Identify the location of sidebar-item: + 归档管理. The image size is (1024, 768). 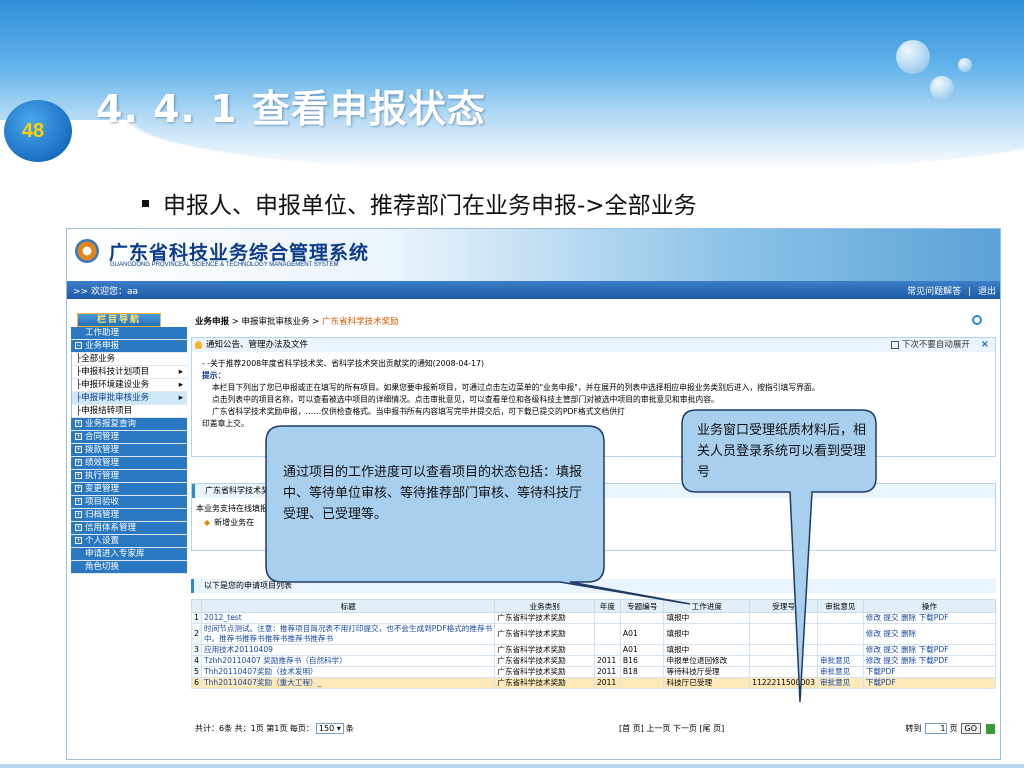
(129, 515).